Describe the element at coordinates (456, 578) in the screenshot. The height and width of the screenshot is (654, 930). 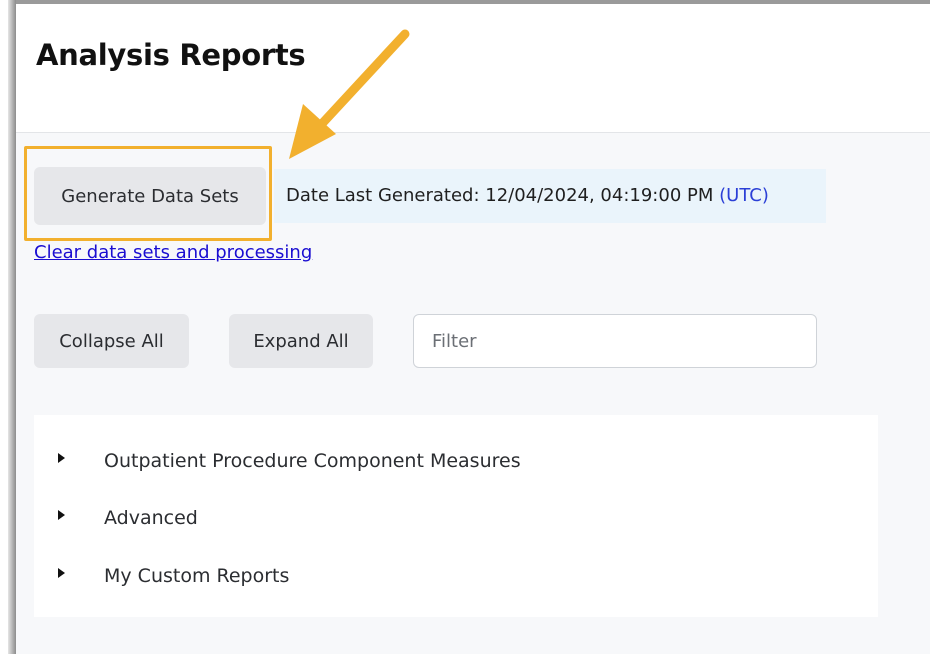
I see `tree-item-my-custom-reports: My Custom Reports` at that location.